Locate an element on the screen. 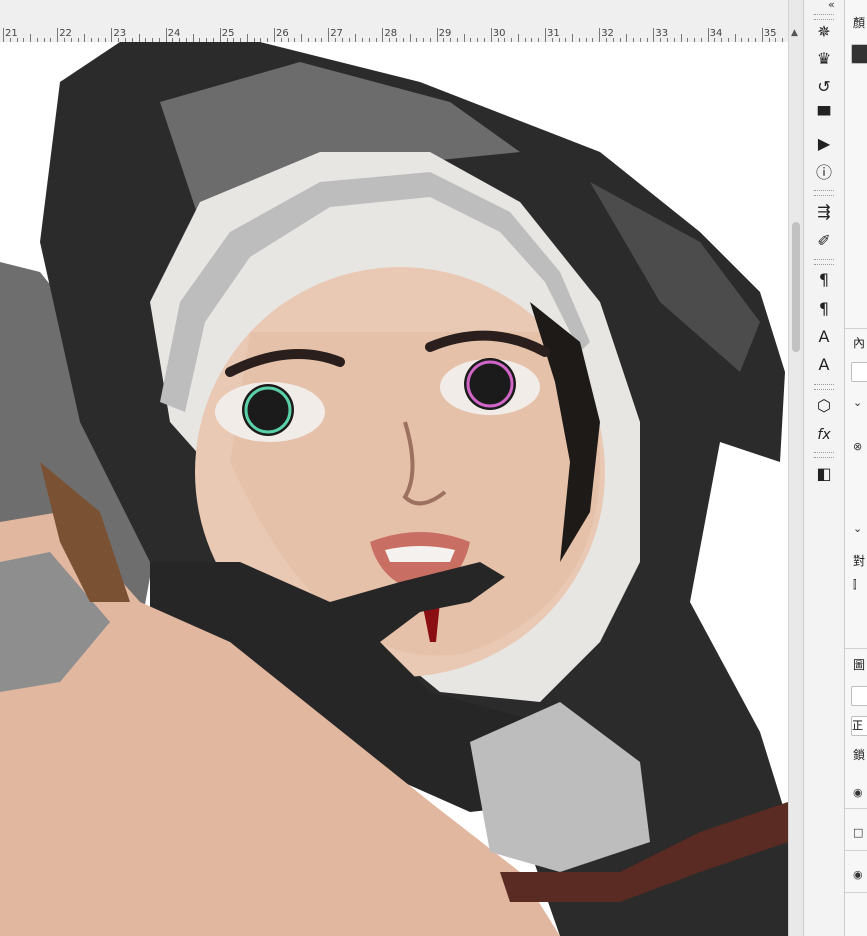 The height and width of the screenshot is (936, 867). play-icon: ▶ is located at coordinates (824, 143).